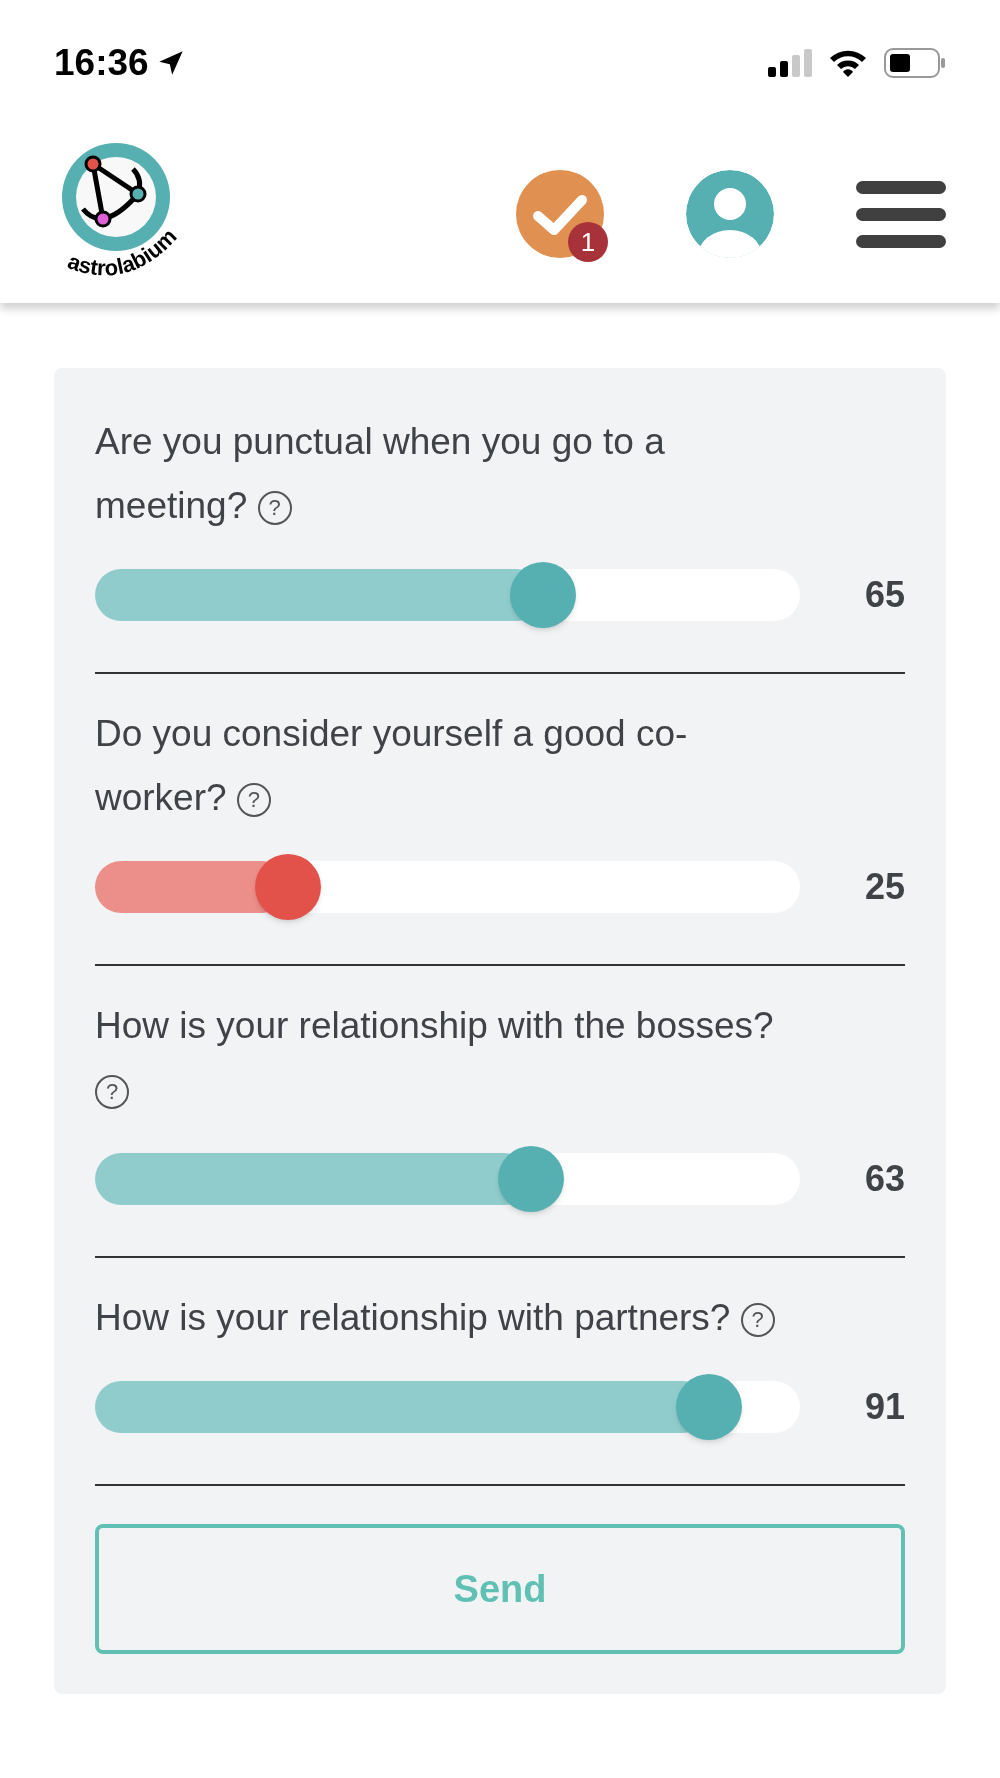 The width and height of the screenshot is (1000, 1778). I want to click on slider-value: 91, so click(884, 1407).